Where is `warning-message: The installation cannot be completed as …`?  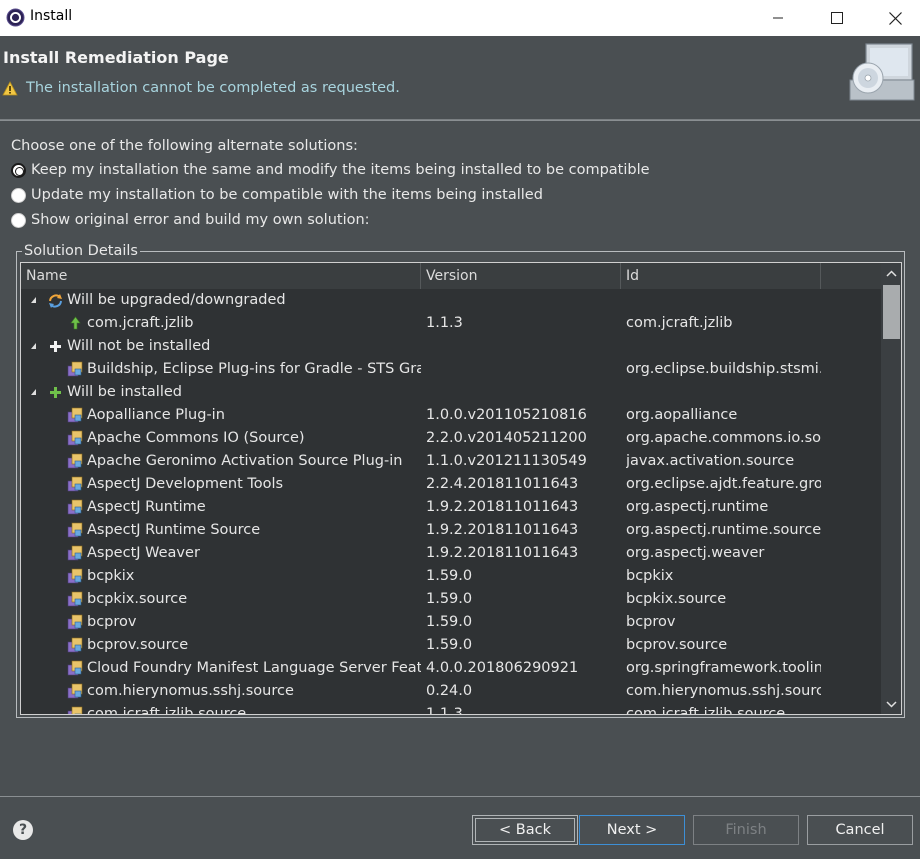 warning-message: The installation cannot be completed as … is located at coordinates (213, 88).